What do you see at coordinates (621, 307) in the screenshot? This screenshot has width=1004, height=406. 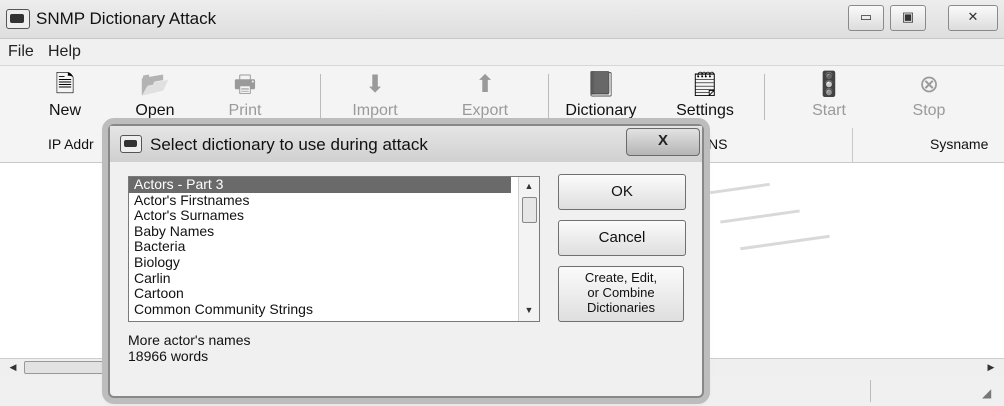 I see `create-edit-combine-label: Dictionaries` at bounding box center [621, 307].